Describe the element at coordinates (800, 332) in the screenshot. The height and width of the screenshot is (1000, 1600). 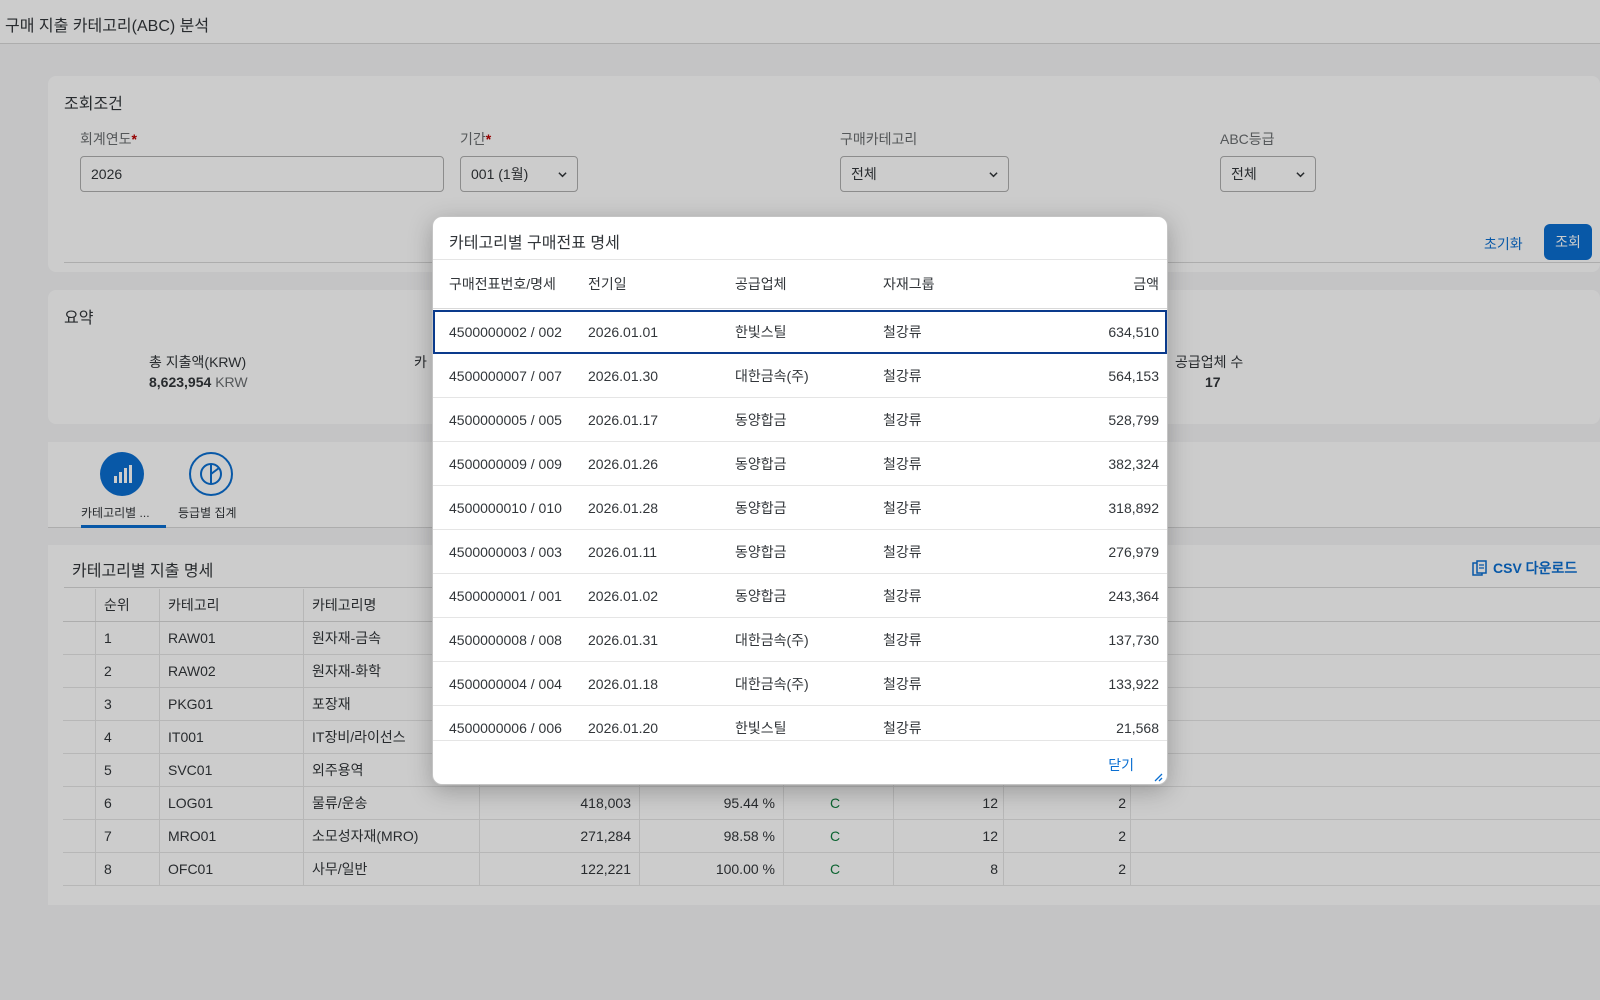
I see `dialog-row: 4500000002 / 002 2026.01.01 한빛스틸 철강류 634,510` at that location.